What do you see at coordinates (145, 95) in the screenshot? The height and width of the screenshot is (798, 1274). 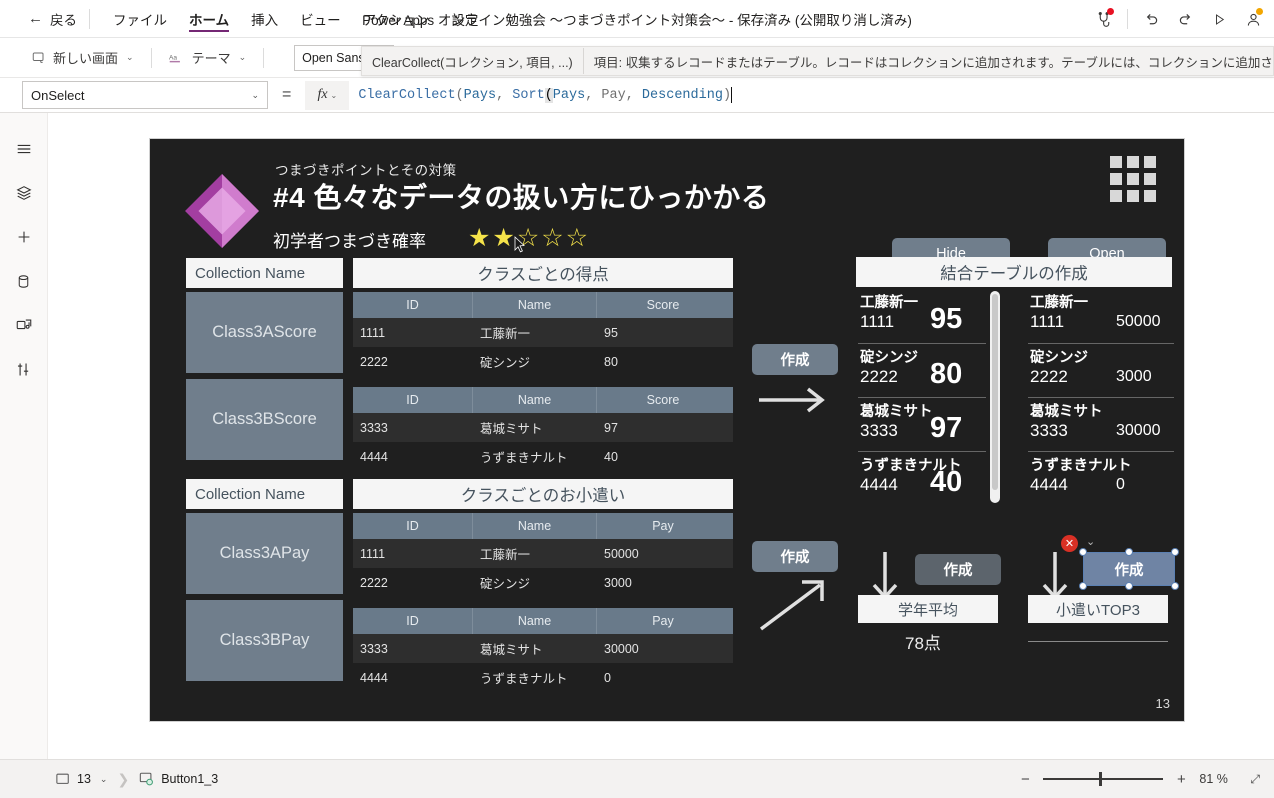 I see `property-select: OnSelect ⌄` at bounding box center [145, 95].